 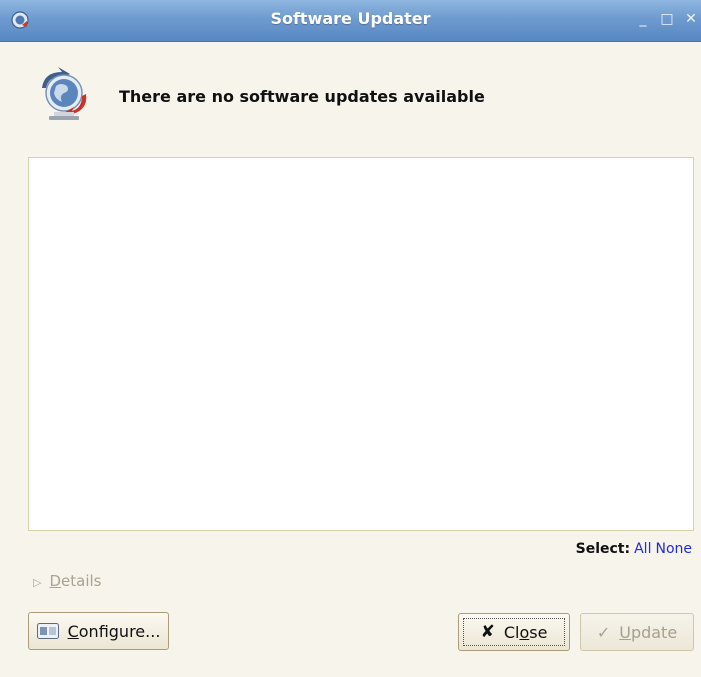 What do you see at coordinates (47, 631) in the screenshot?
I see `configure-icon` at bounding box center [47, 631].